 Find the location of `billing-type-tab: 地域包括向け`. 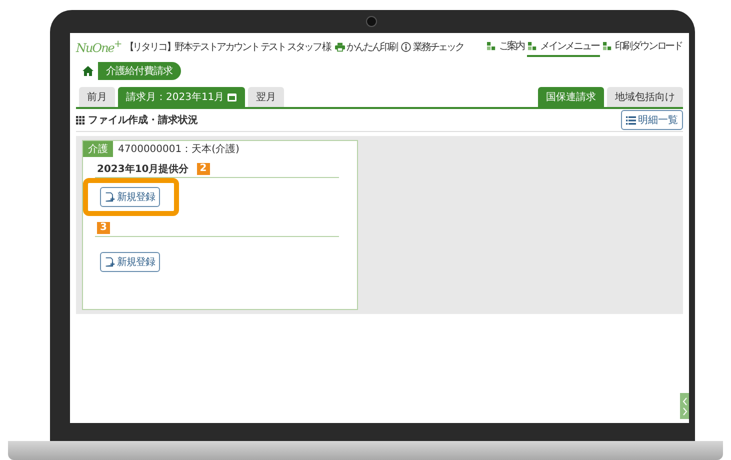

billing-type-tab: 地域包括向け is located at coordinates (645, 97).